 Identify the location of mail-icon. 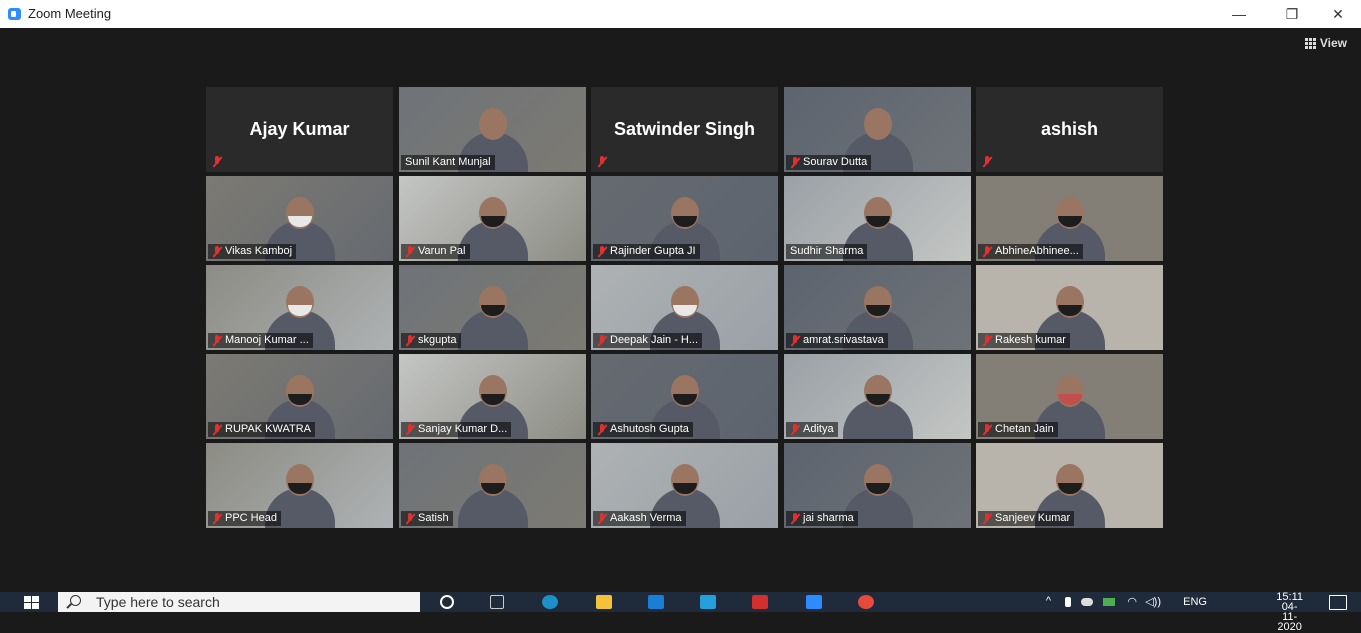
(656, 602).